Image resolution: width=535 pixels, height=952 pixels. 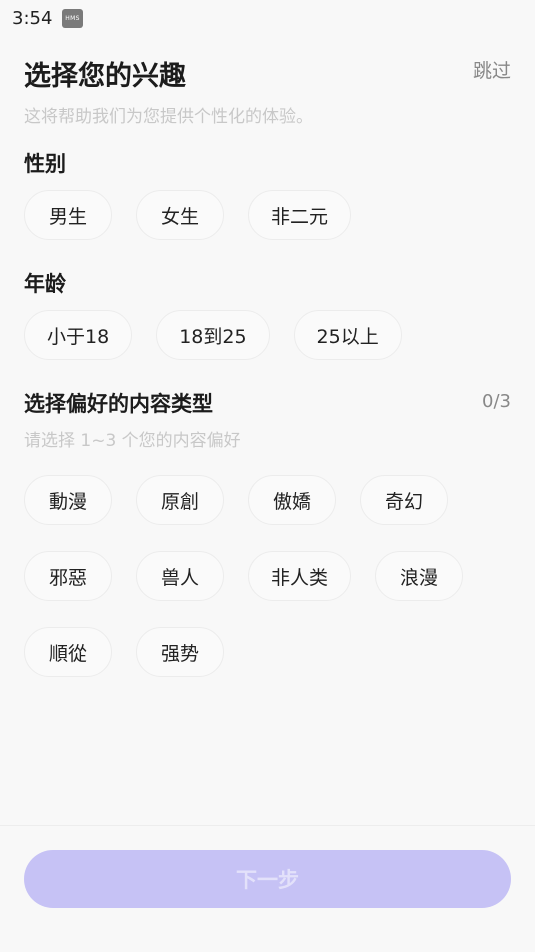 What do you see at coordinates (180, 500) in the screenshot?
I see `content-option-original: 原創` at bounding box center [180, 500].